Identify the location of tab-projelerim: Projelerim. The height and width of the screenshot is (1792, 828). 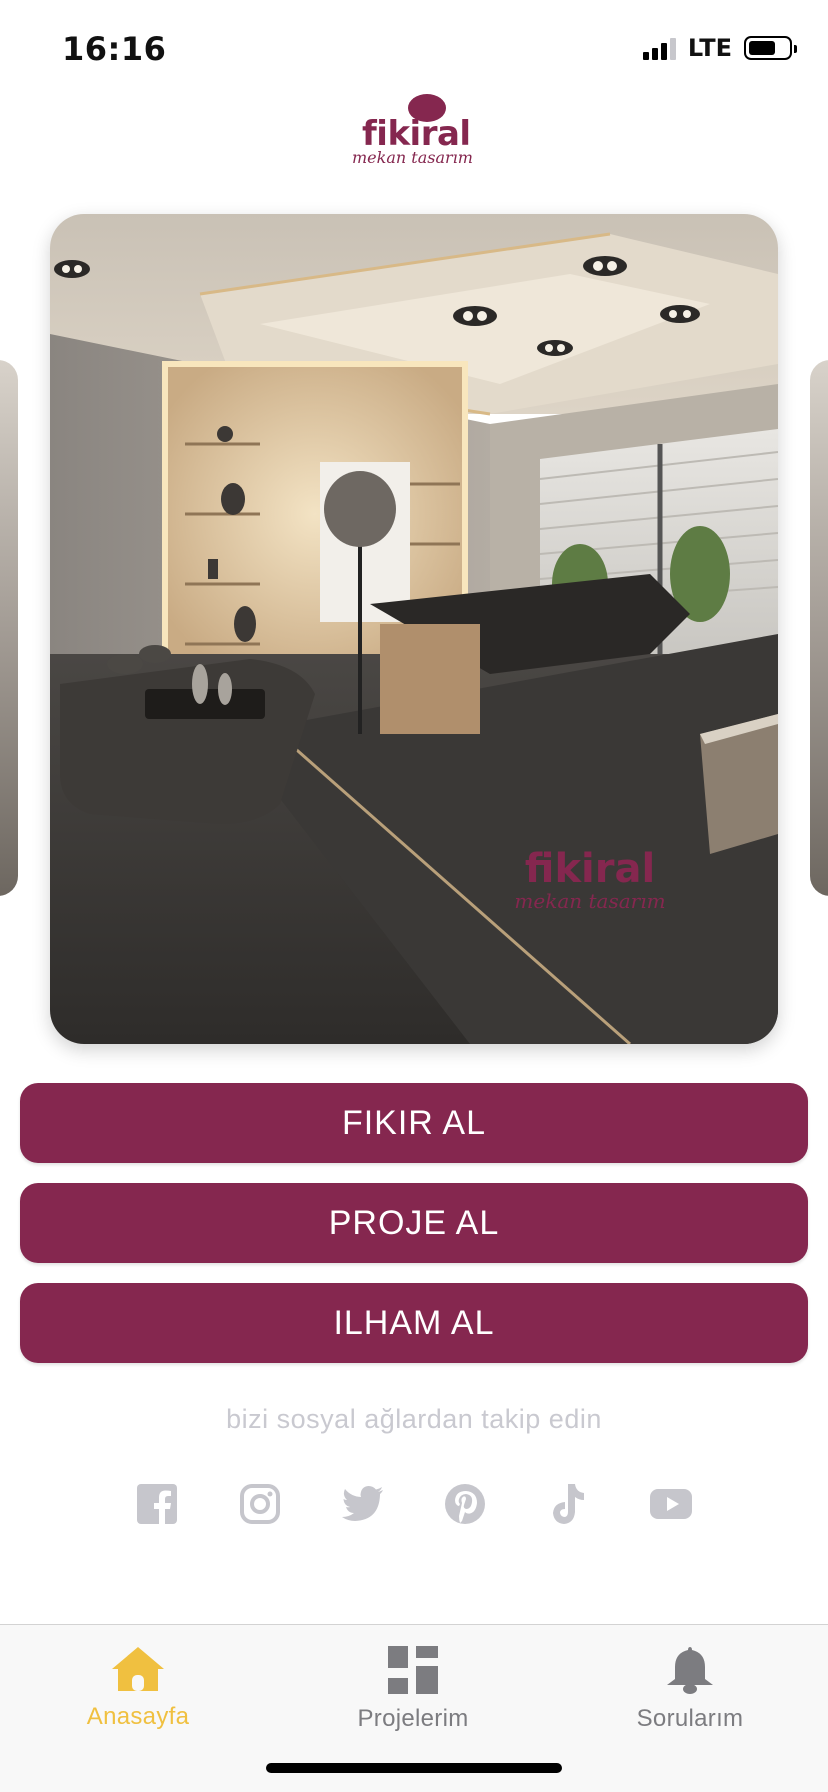
(413, 1689).